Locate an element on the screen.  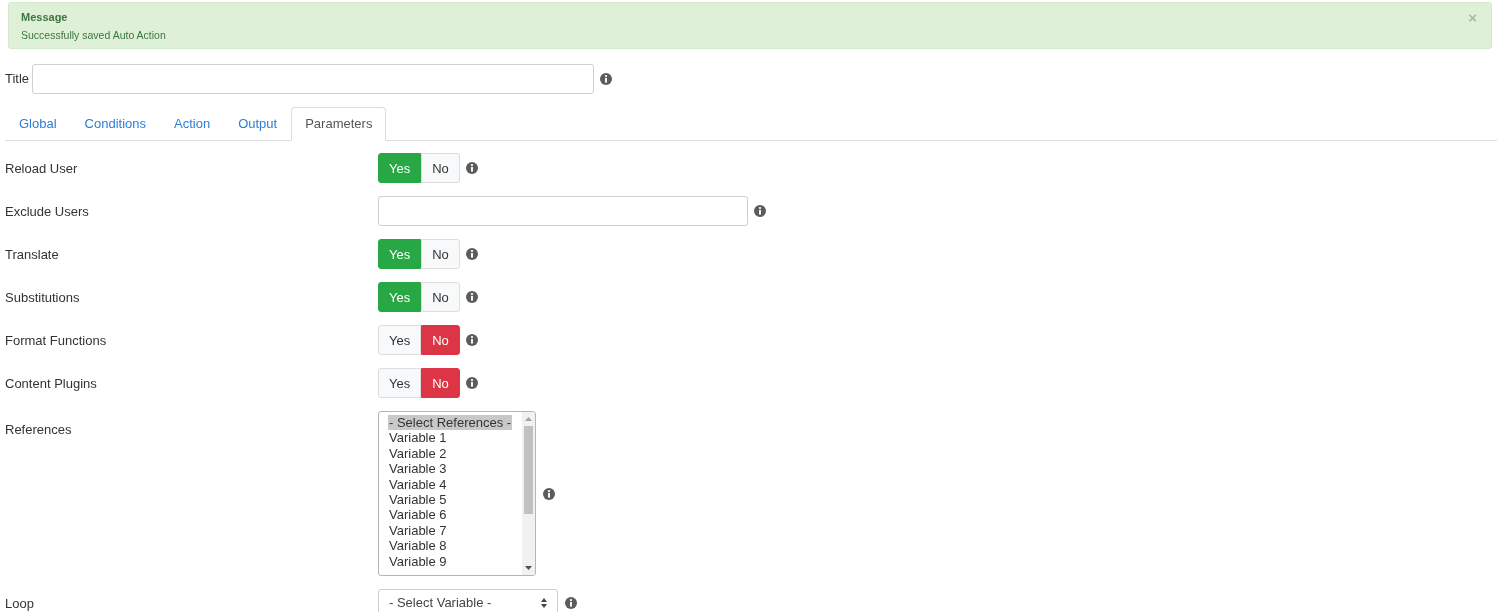
tab: Output is located at coordinates (258, 124).